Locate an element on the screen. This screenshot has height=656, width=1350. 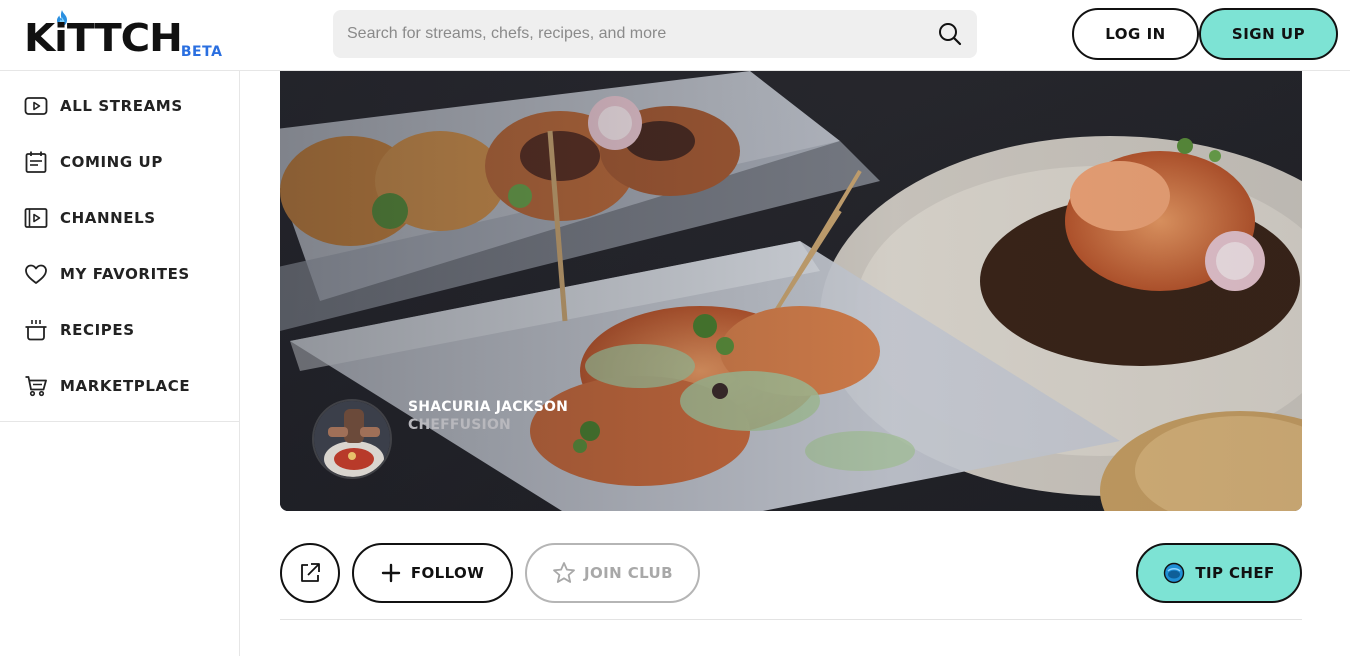
sidebar-item-recipes: RECIPES is located at coordinates (119, 330).